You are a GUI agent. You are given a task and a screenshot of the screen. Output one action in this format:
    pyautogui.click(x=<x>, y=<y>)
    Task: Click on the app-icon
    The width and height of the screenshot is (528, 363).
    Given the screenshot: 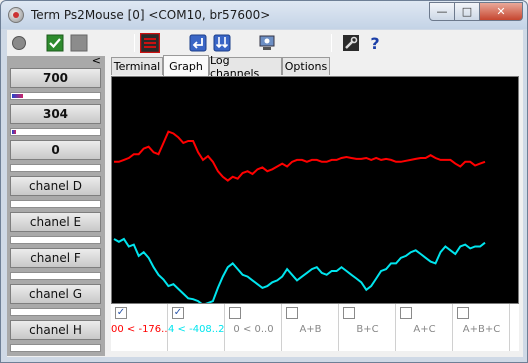 What is the action you would take?
    pyautogui.click(x=16, y=15)
    